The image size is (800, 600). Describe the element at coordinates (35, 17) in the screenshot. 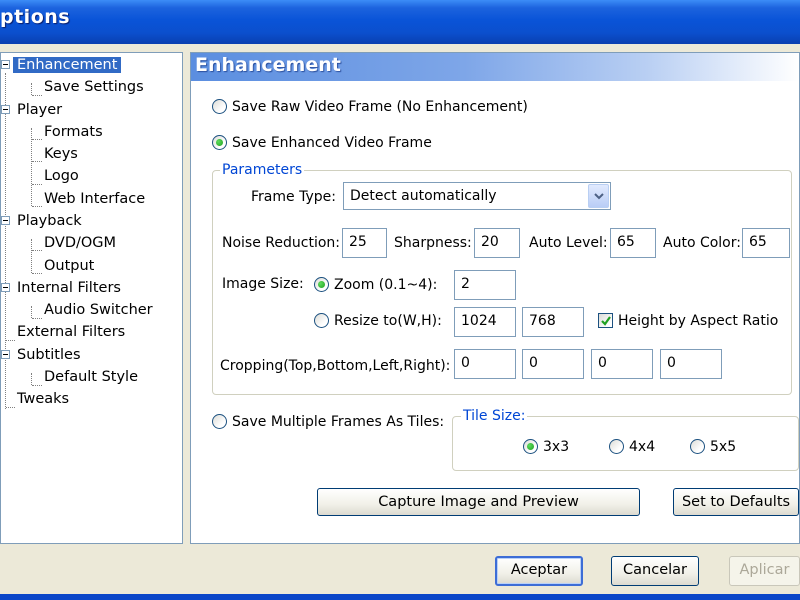

I see `window-title: ptions` at that location.